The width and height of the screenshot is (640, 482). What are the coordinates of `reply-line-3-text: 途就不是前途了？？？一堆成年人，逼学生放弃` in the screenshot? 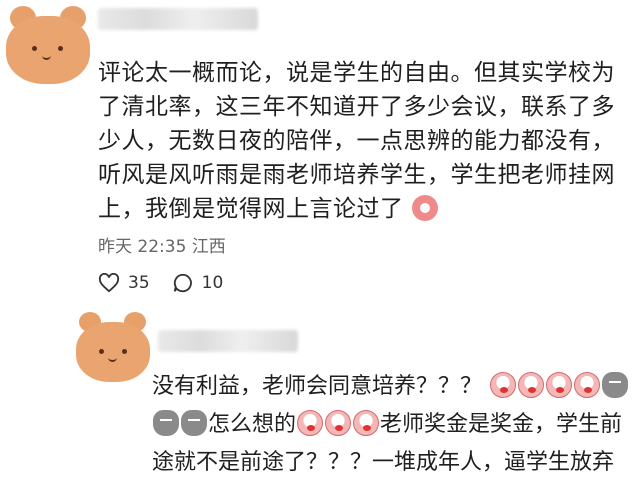 It's located at (383, 462).